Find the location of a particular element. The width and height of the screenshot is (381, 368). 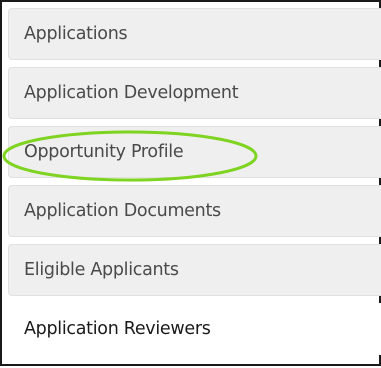

menu-item-application-reviewers: Application Reviewers is located at coordinates (194, 329).